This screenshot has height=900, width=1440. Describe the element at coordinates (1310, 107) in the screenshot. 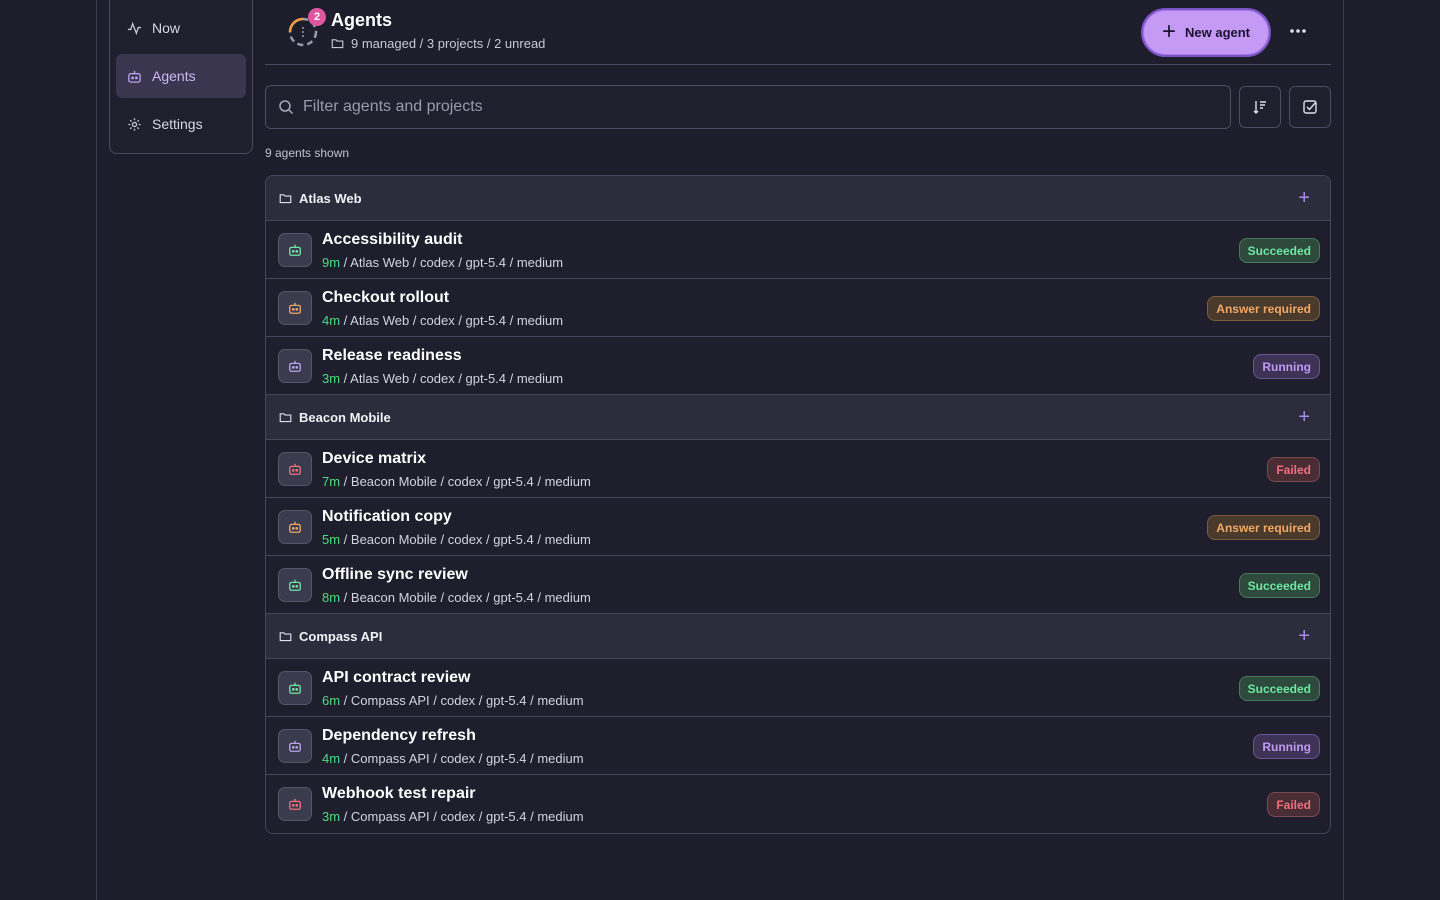

I see `select-mode-button` at that location.